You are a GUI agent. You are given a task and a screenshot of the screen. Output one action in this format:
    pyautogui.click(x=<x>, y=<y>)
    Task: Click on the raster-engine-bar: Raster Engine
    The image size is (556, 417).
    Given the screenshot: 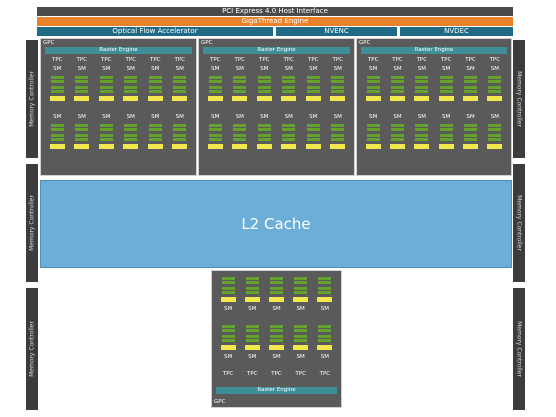 What is the action you would take?
    pyautogui.click(x=434, y=50)
    